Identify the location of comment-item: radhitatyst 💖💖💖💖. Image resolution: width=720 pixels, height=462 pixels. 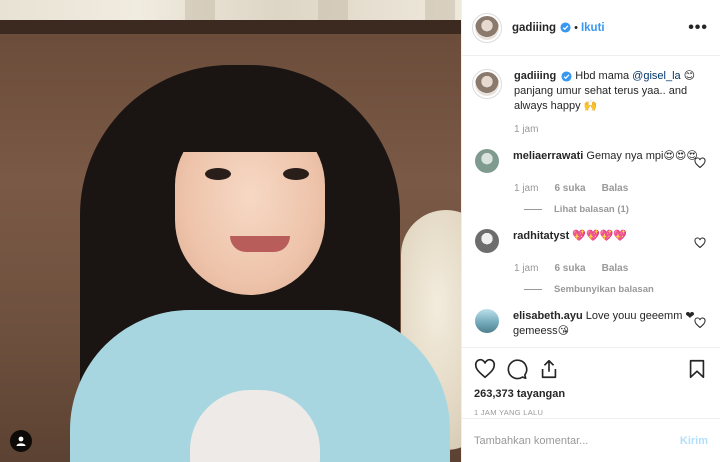
(590, 241).